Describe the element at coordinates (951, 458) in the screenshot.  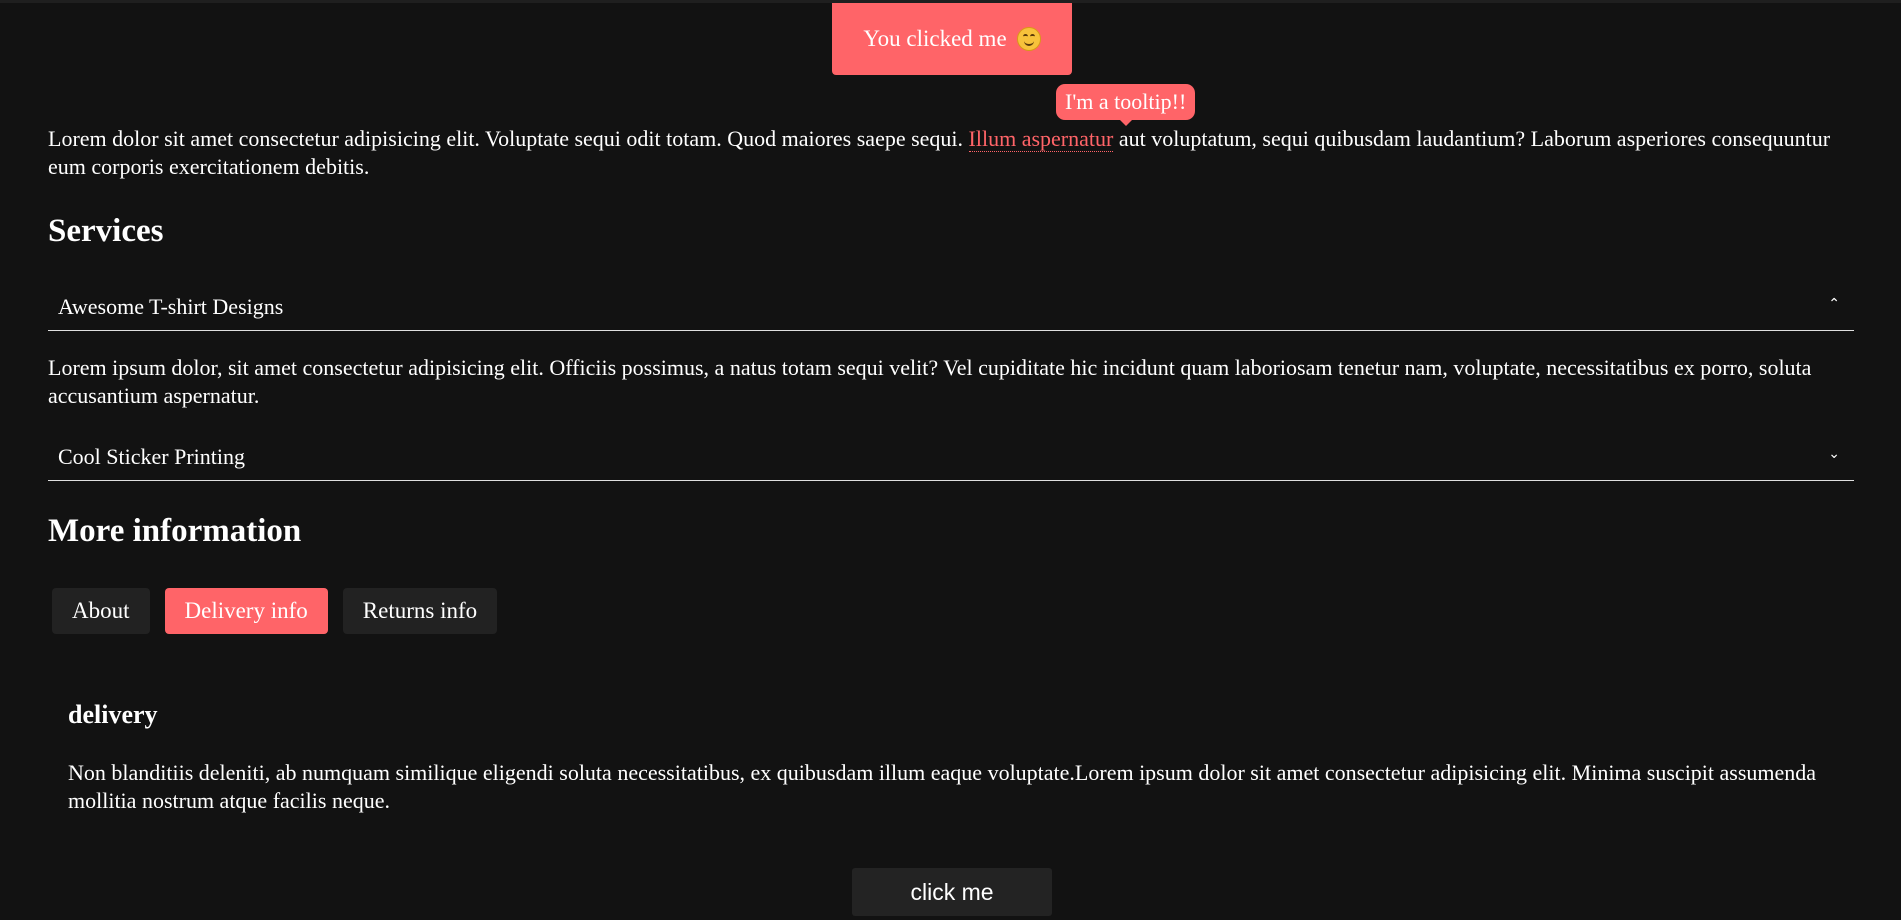
I see `accordion-header-sticker-printing: Cool Sticker Printing ⌄` at that location.